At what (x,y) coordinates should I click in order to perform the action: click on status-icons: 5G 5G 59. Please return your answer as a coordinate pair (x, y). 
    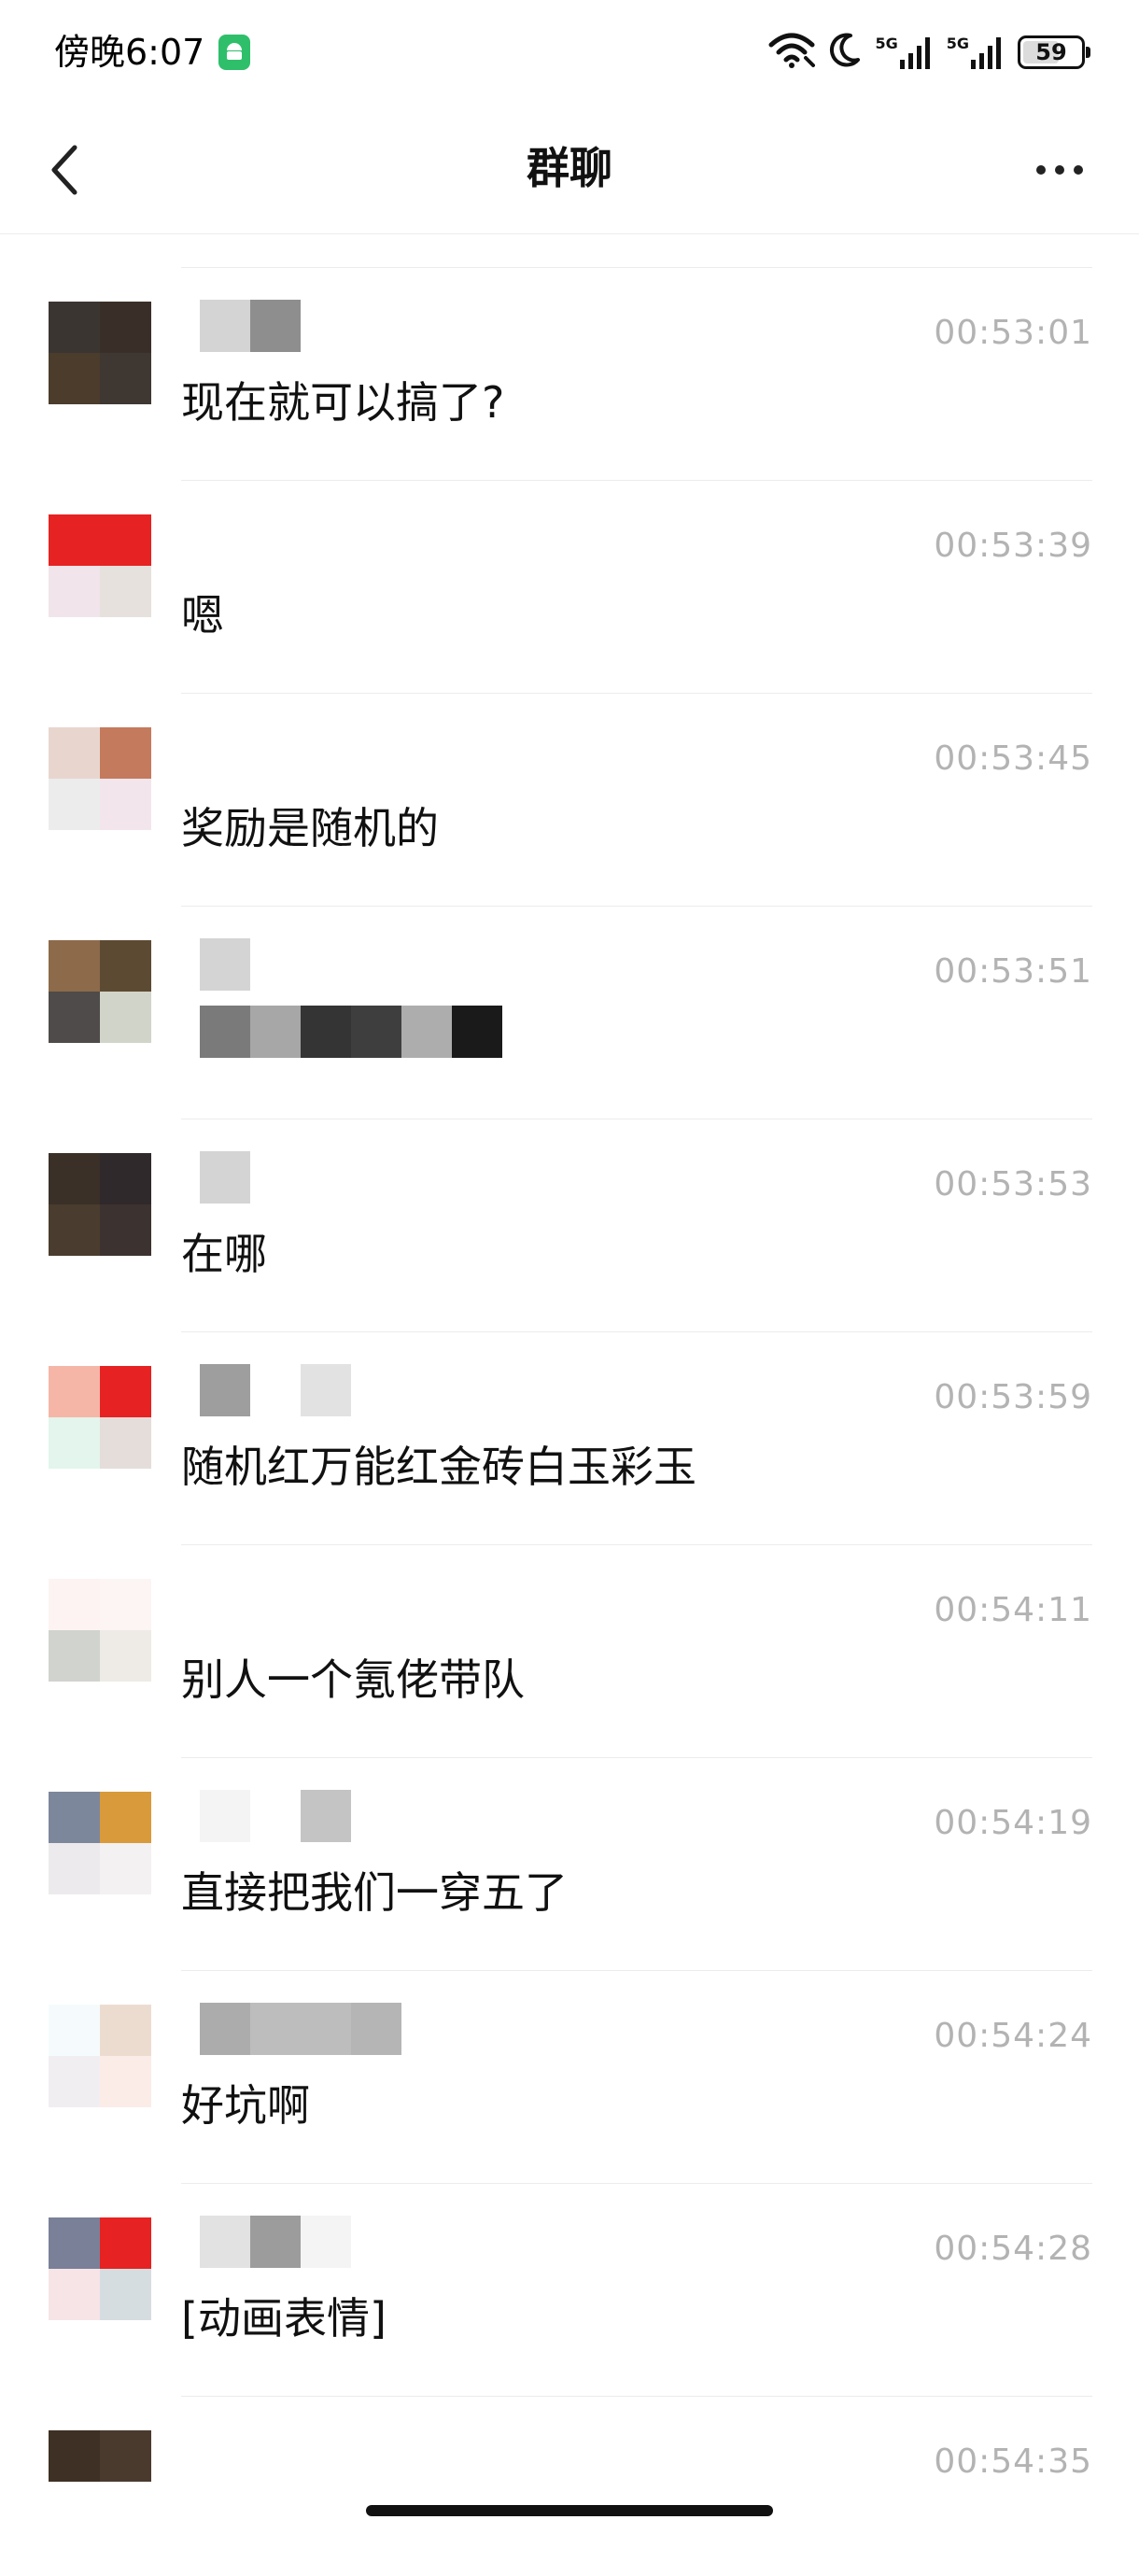
    Looking at the image, I should click on (929, 52).